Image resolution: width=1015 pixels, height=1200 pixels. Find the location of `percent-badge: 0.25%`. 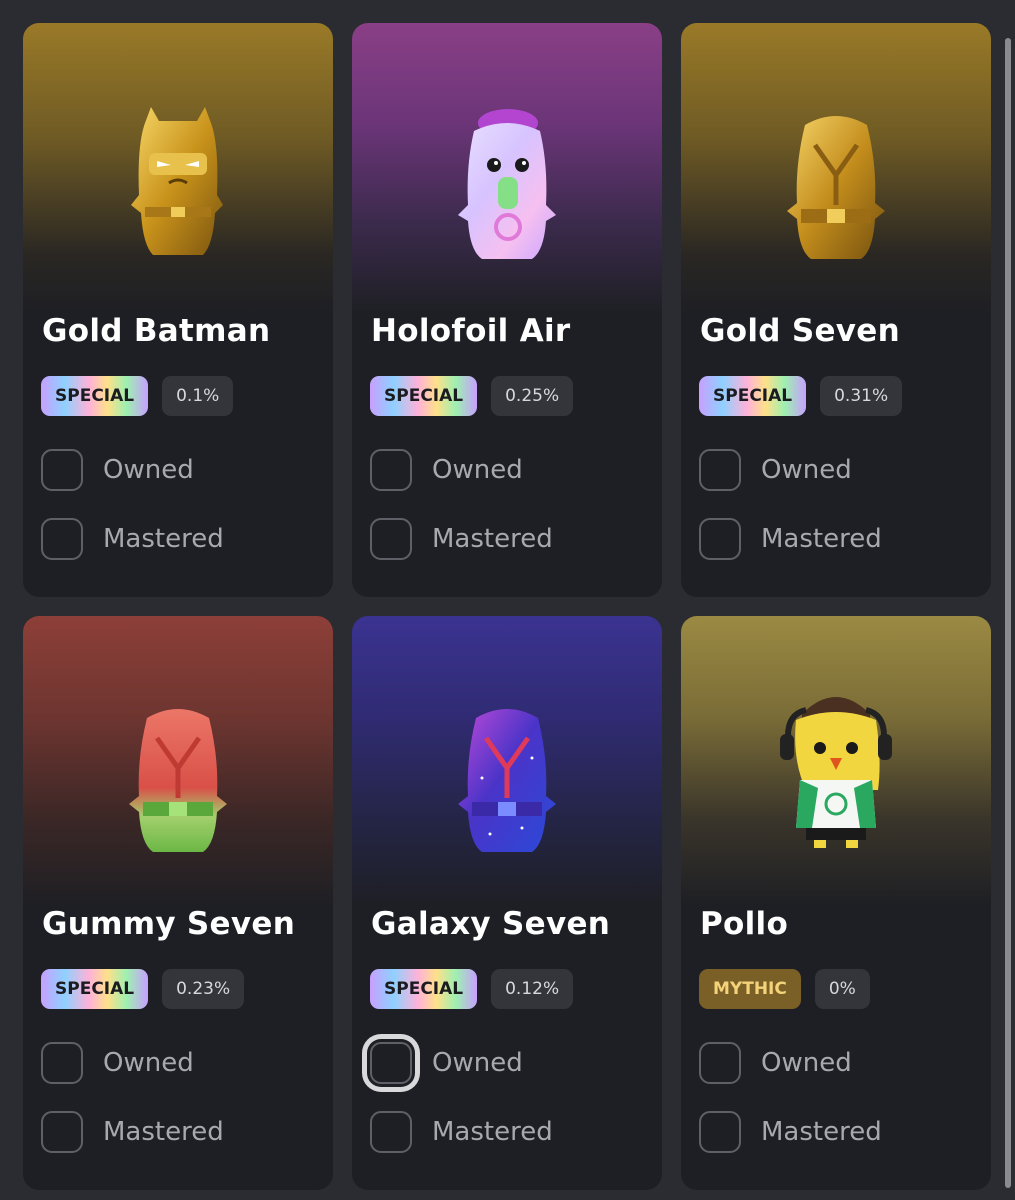

percent-badge: 0.25% is located at coordinates (532, 396).